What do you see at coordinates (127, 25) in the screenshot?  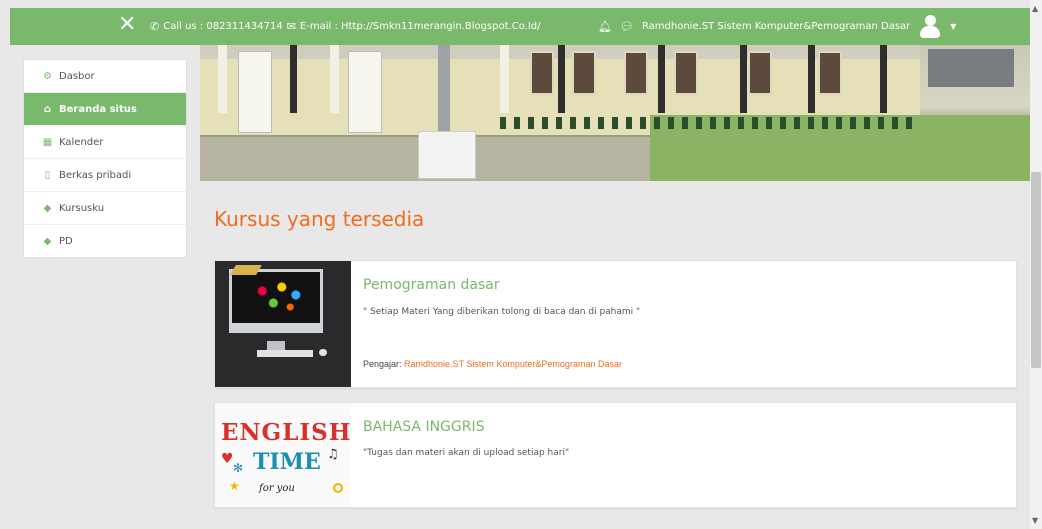 I see `close-icon: ✕` at bounding box center [127, 25].